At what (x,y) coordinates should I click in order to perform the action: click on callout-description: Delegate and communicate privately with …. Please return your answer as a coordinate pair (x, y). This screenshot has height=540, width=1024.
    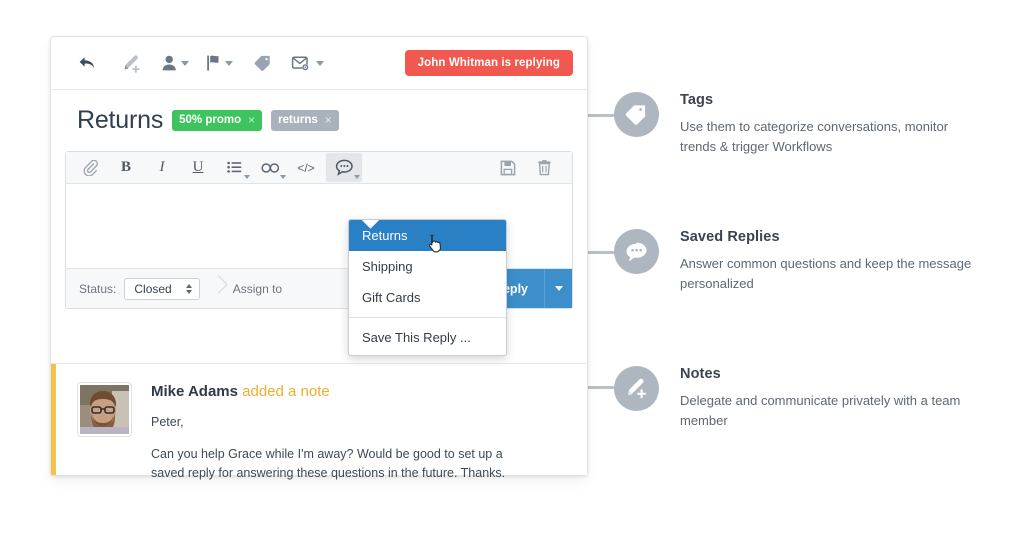
    Looking at the image, I should click on (820, 410).